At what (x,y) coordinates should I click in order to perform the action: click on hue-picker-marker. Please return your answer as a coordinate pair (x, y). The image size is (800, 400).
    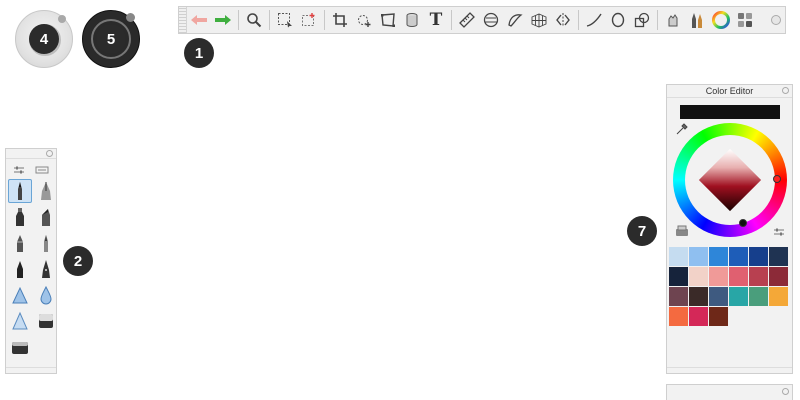
    Looking at the image, I should click on (777, 179).